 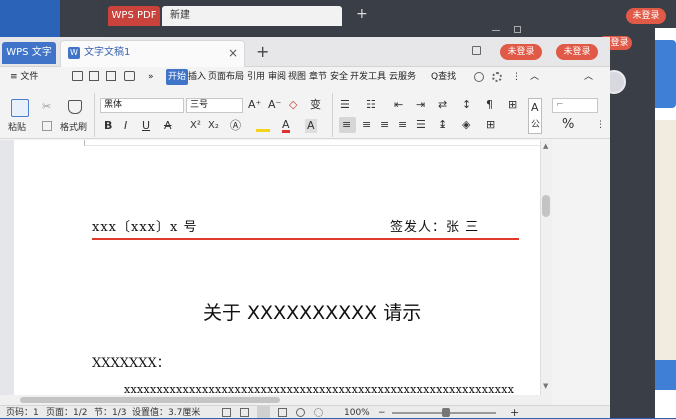 What do you see at coordinates (577, 52) in the screenshot?
I see `login-button-2: 未登录` at bounding box center [577, 52].